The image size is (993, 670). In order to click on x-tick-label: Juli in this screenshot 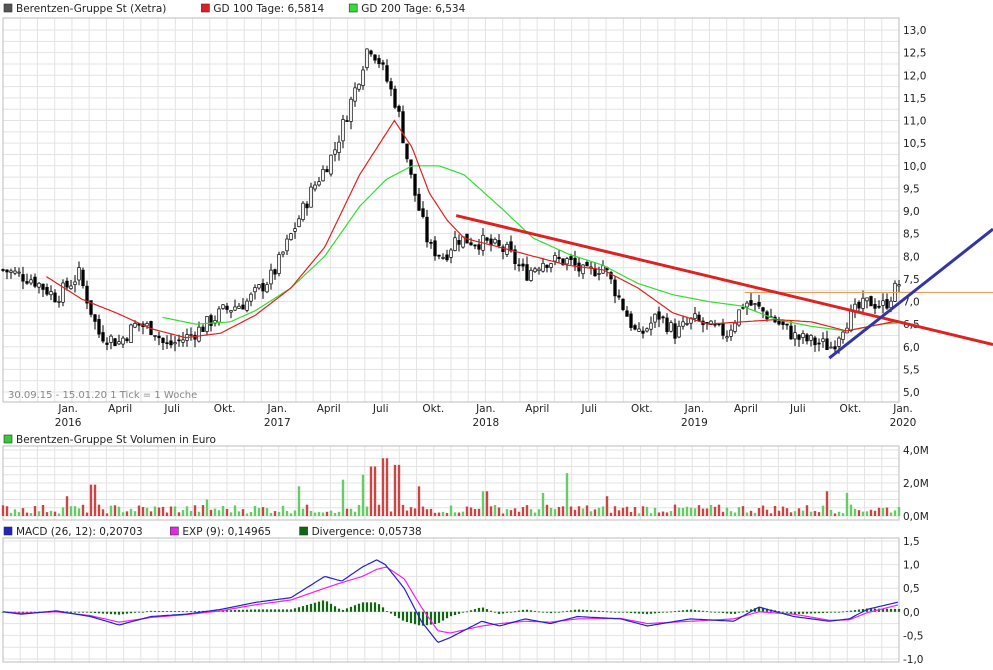, I will do `click(380, 409)`.